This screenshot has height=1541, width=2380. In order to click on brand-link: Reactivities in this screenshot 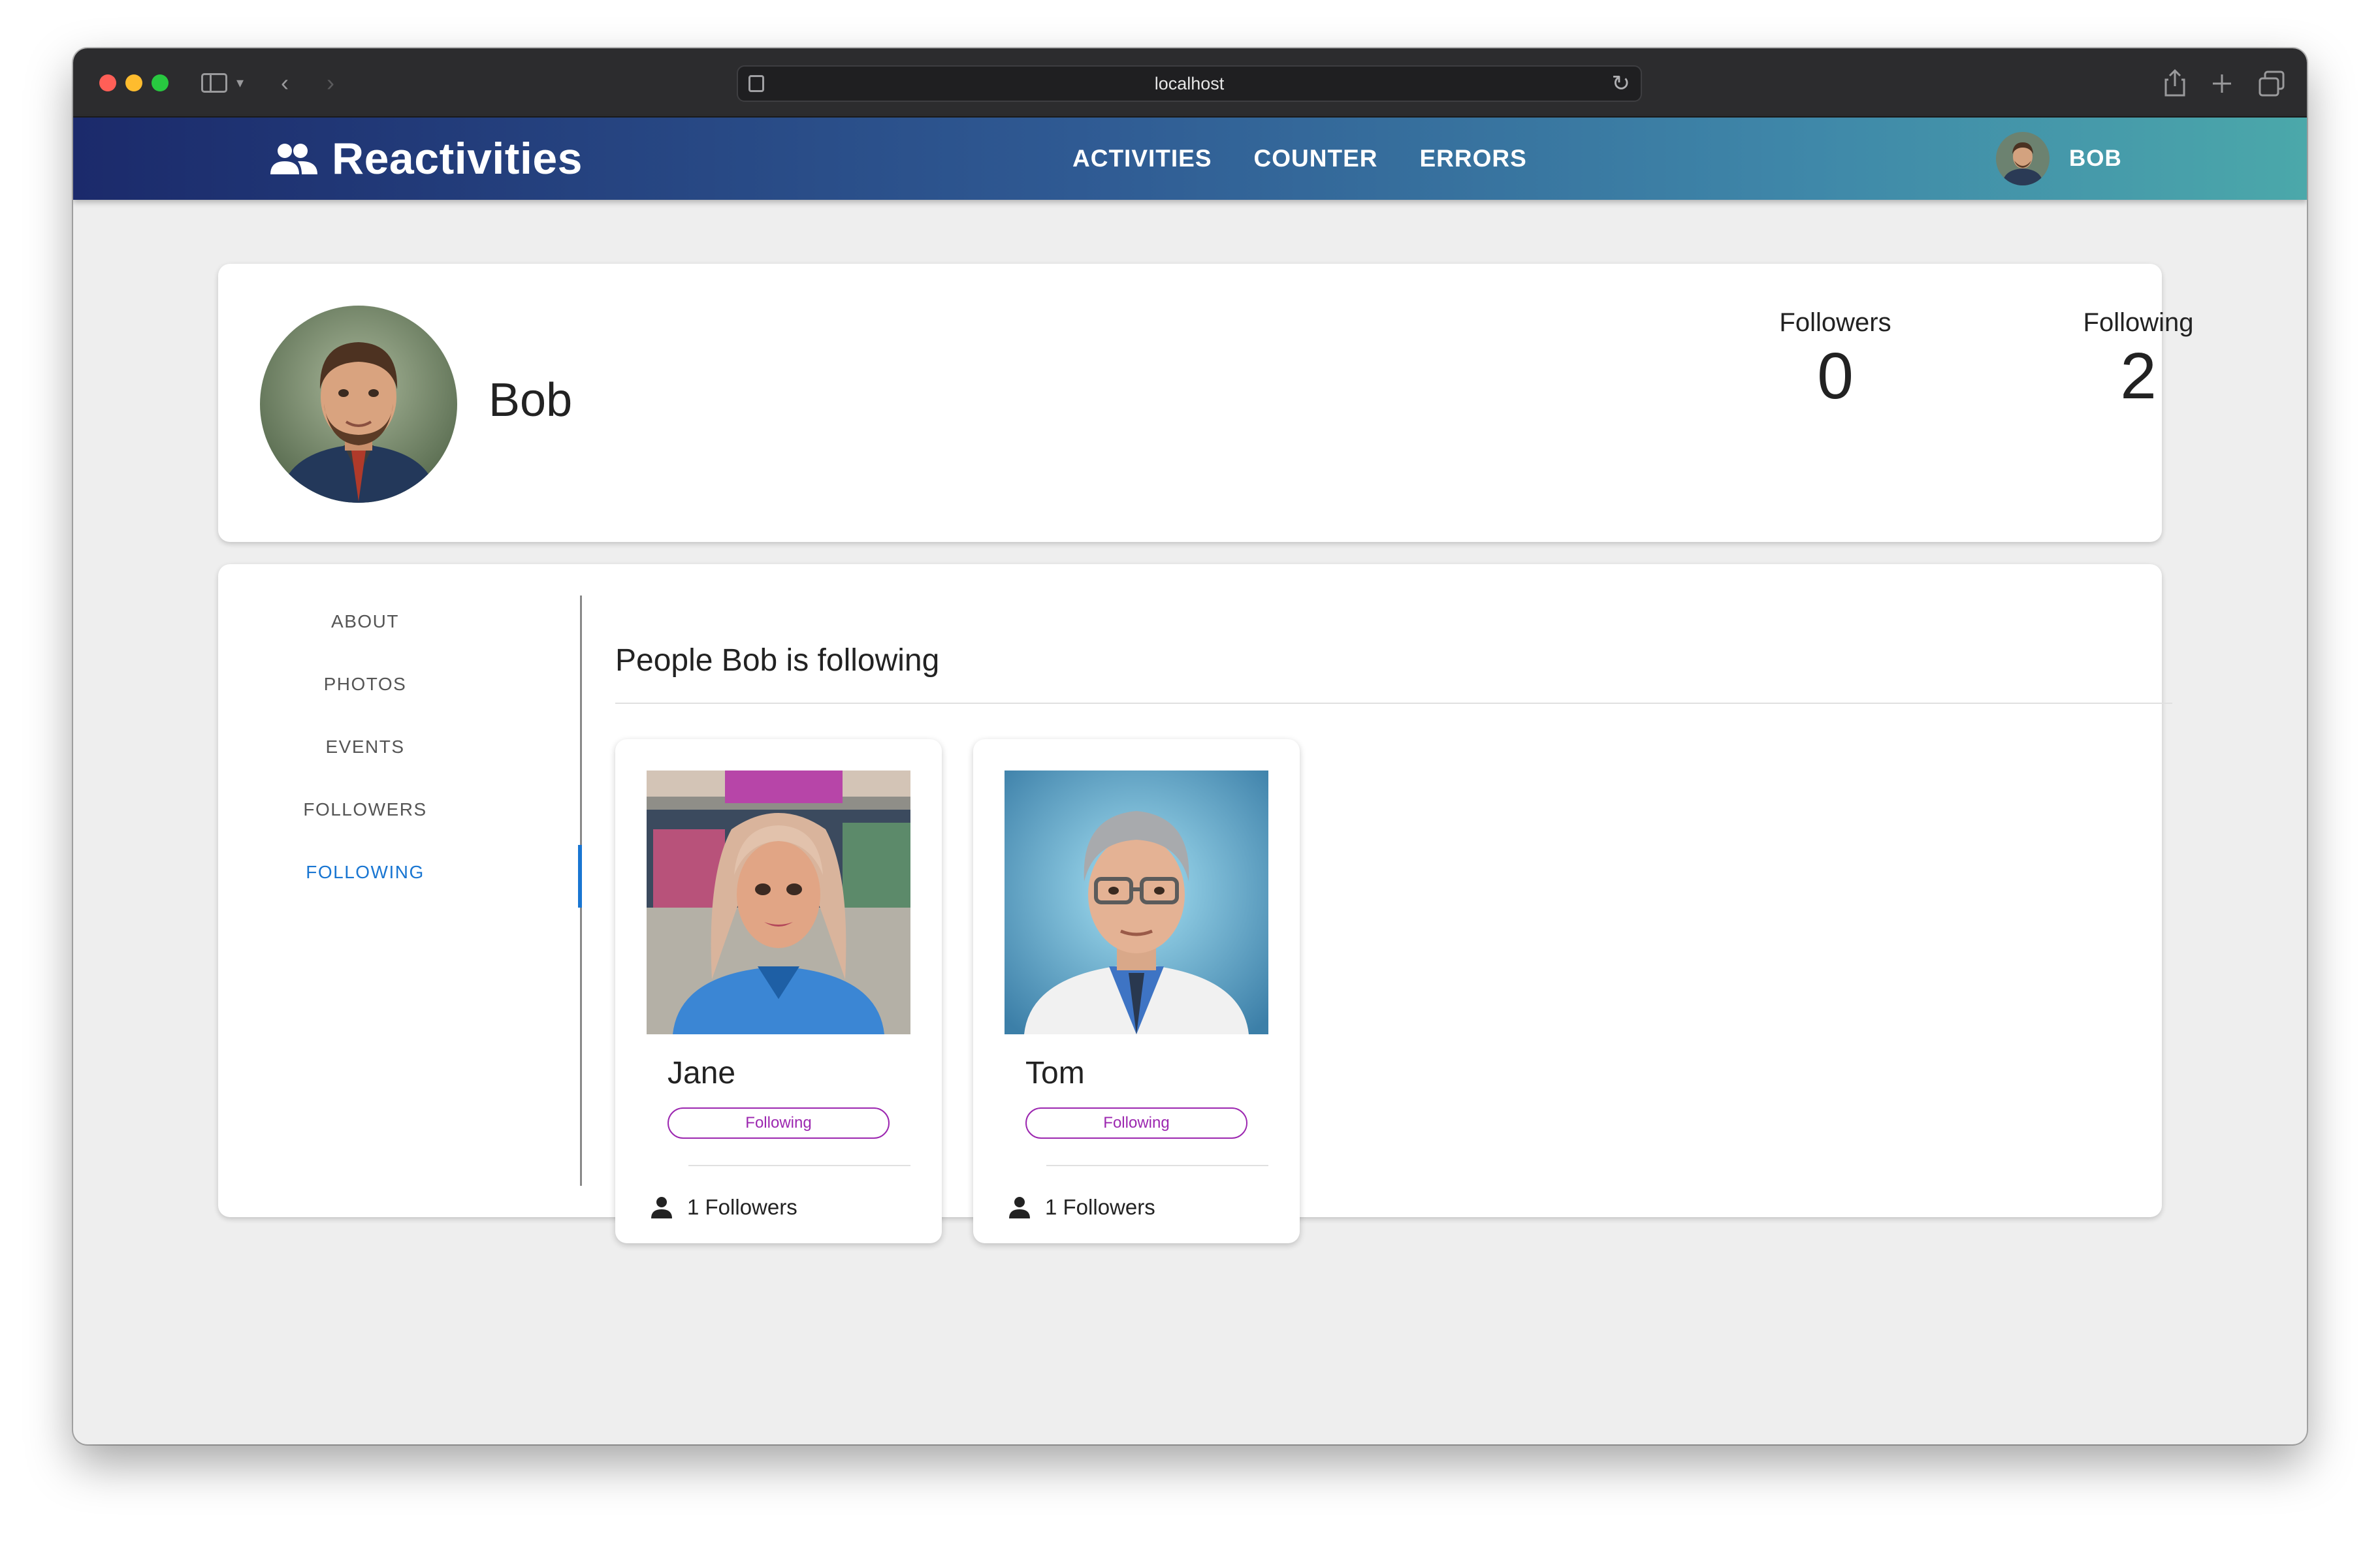, I will do `click(426, 159)`.